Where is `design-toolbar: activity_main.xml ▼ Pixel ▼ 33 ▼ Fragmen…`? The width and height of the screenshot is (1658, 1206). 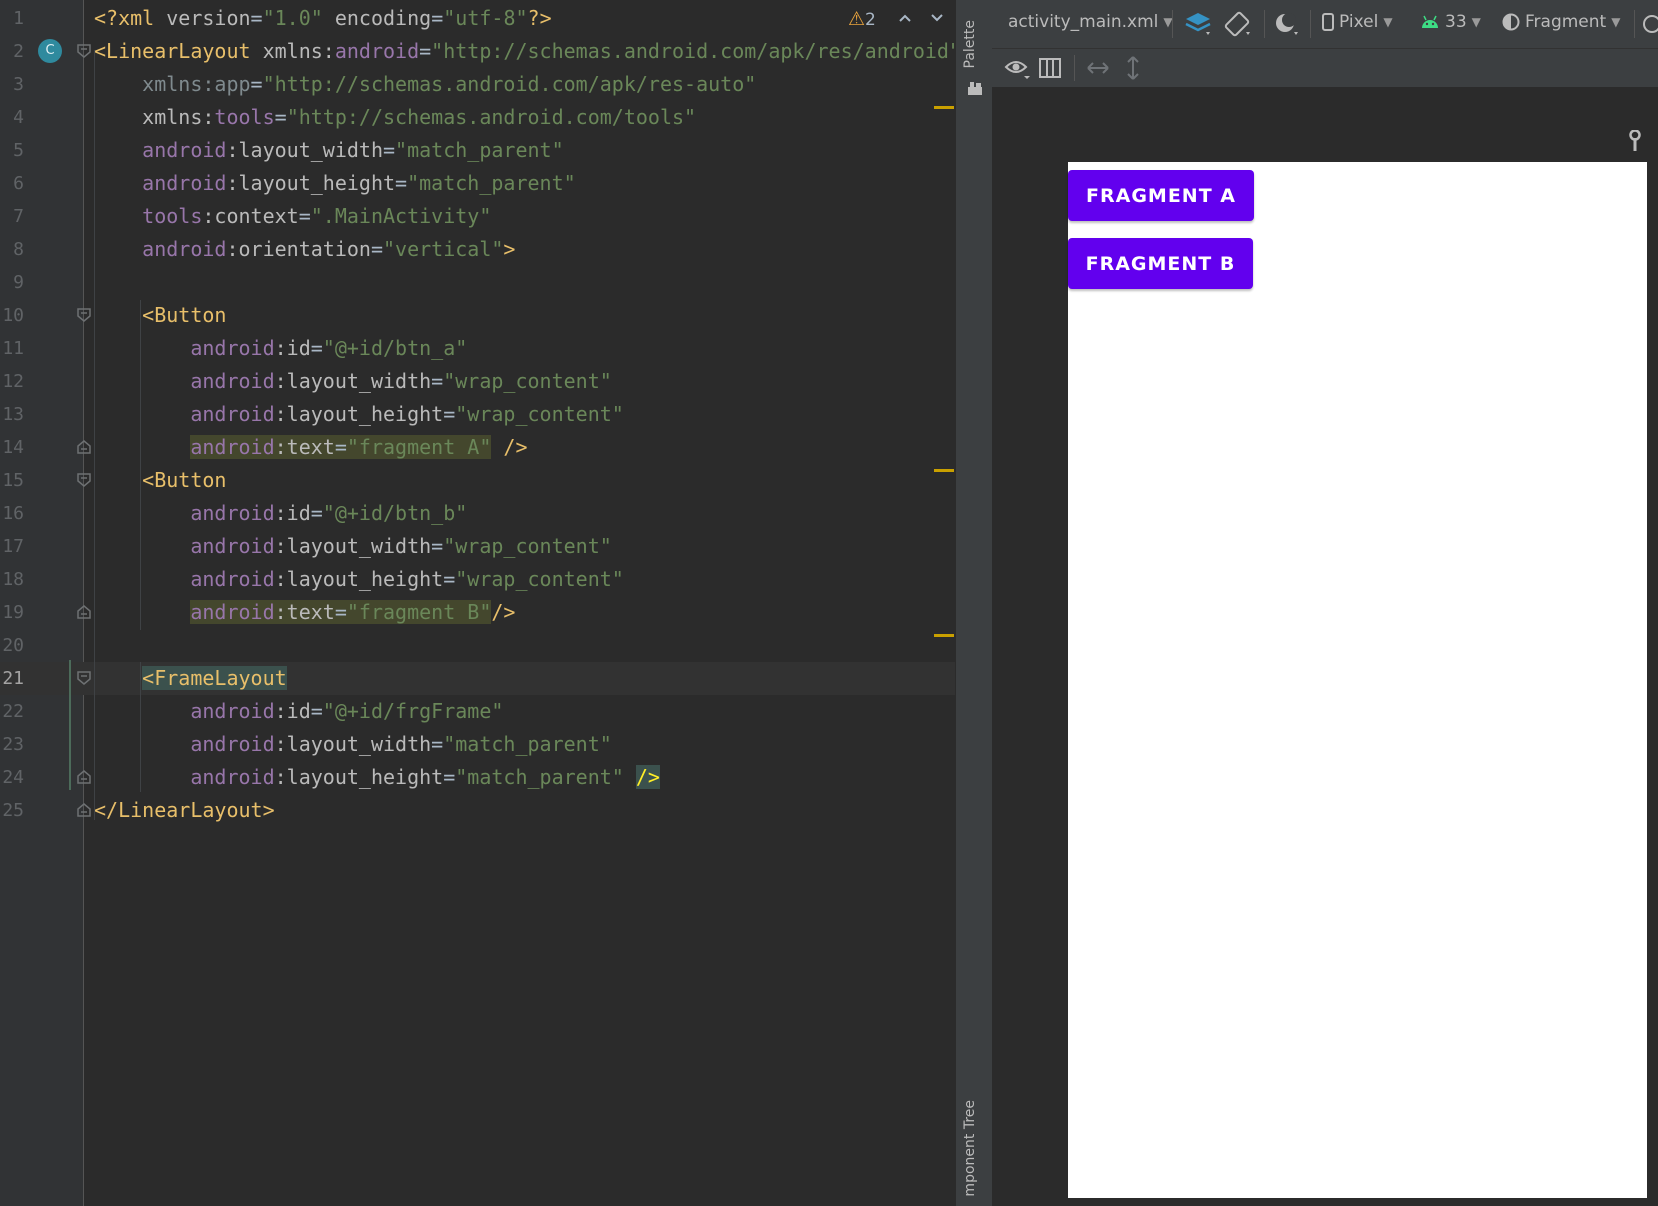 design-toolbar: activity_main.xml ▼ Pixel ▼ 33 ▼ Fragmen… is located at coordinates (1325, 24).